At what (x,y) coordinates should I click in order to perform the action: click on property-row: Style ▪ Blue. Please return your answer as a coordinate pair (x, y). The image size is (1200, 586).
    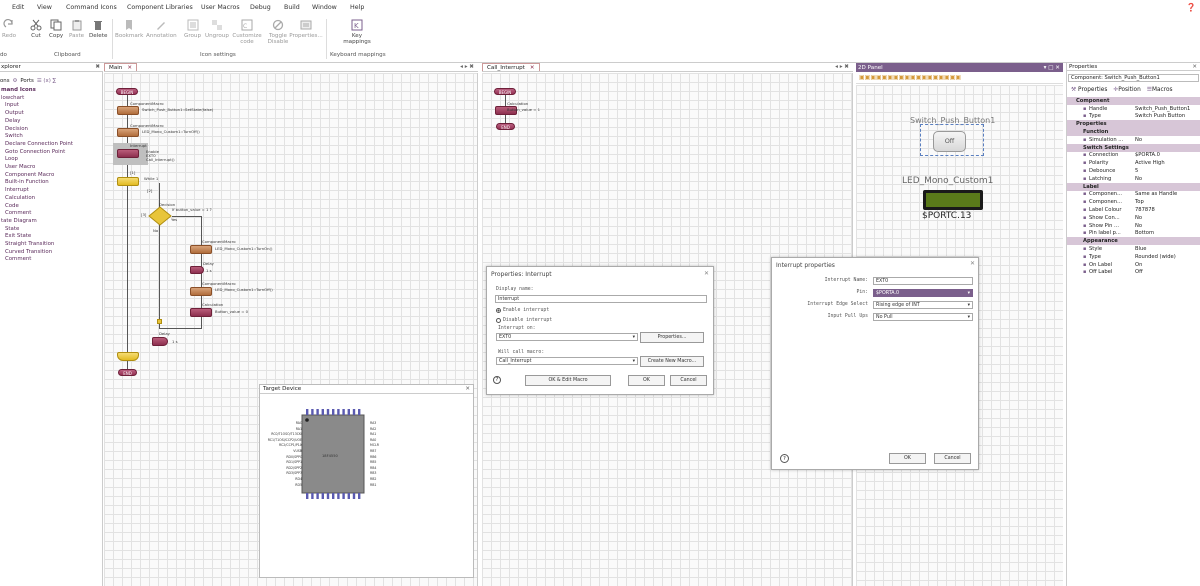
    Looking at the image, I should click on (1133, 249).